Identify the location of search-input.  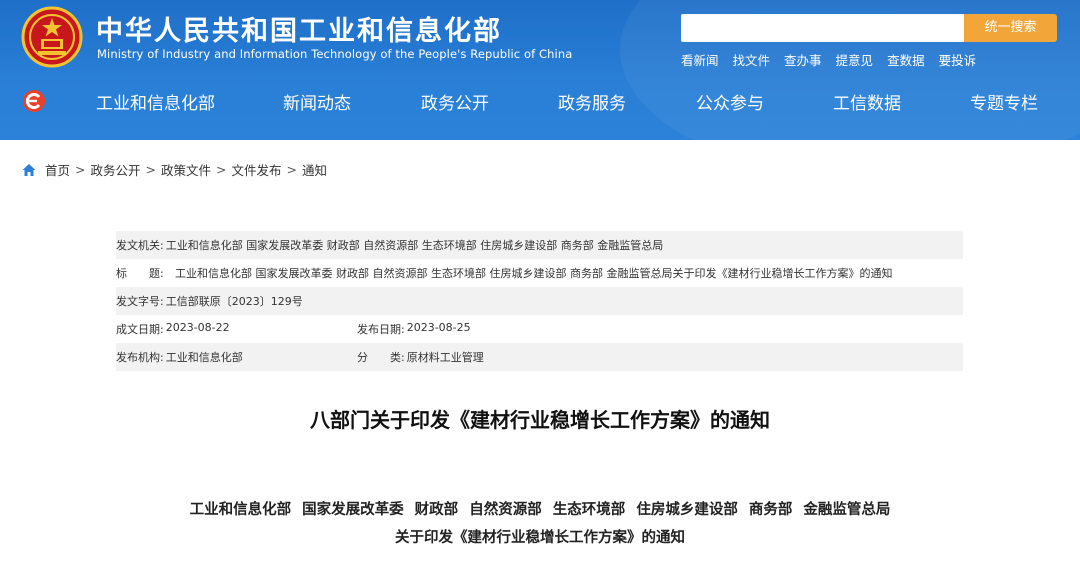
(822, 28).